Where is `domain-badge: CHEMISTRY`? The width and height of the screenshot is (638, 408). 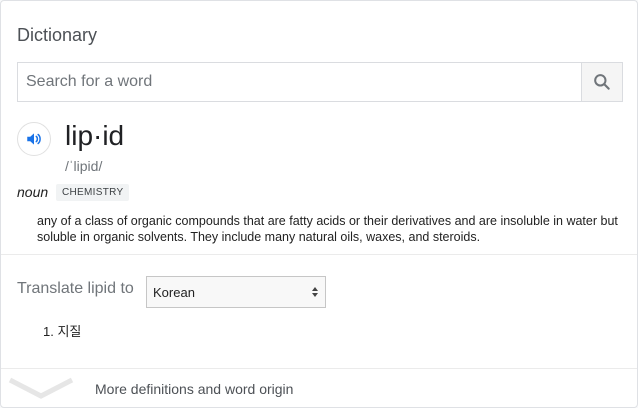
domain-badge: CHEMISTRY is located at coordinates (93, 192).